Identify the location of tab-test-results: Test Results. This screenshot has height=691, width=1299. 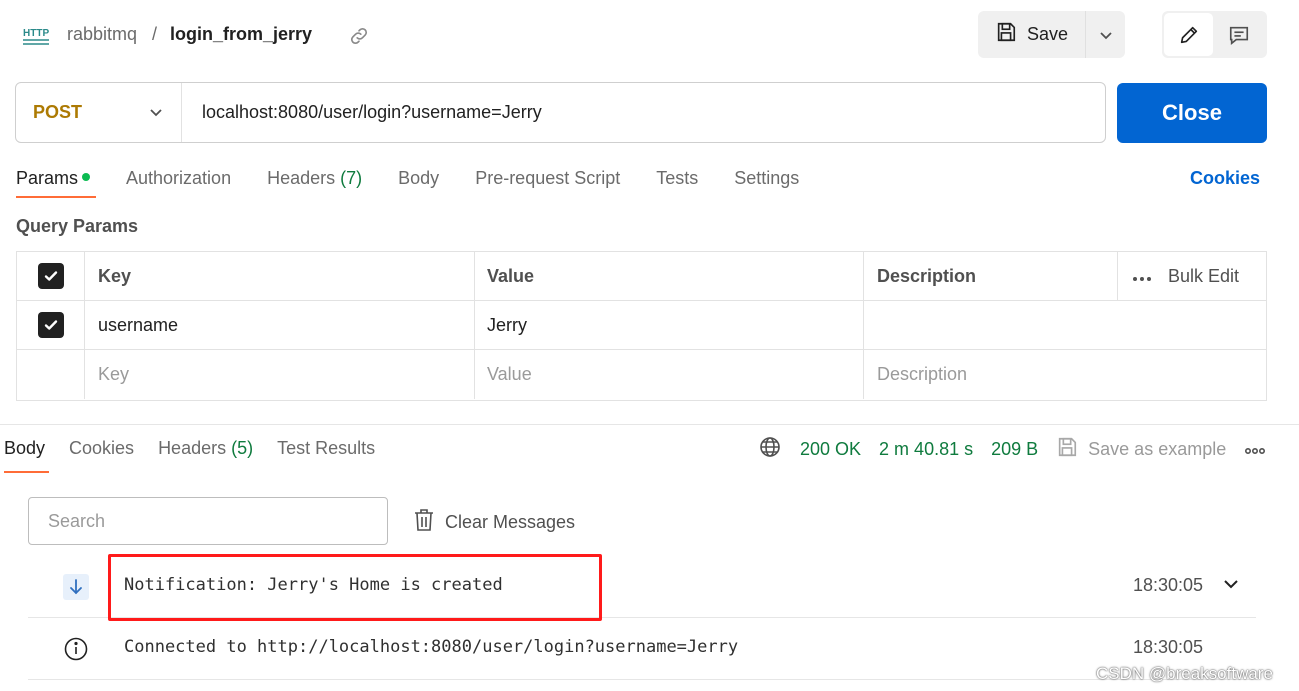
(326, 448).